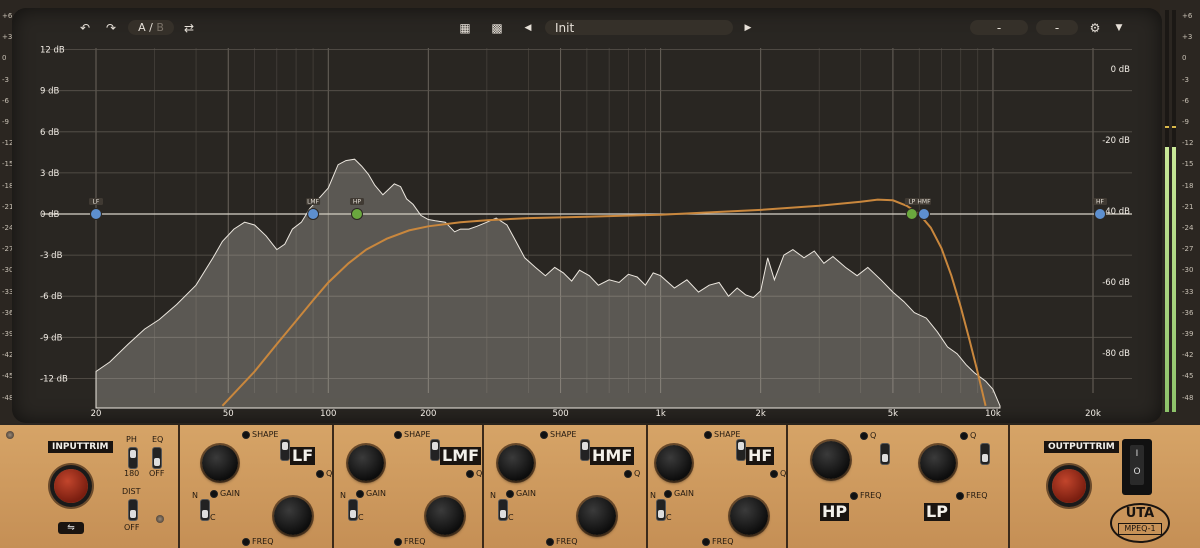 Image resolution: width=1200 pixels, height=548 pixels. Describe the element at coordinates (885, 454) in the screenshot. I see `hp-q-switch` at that location.